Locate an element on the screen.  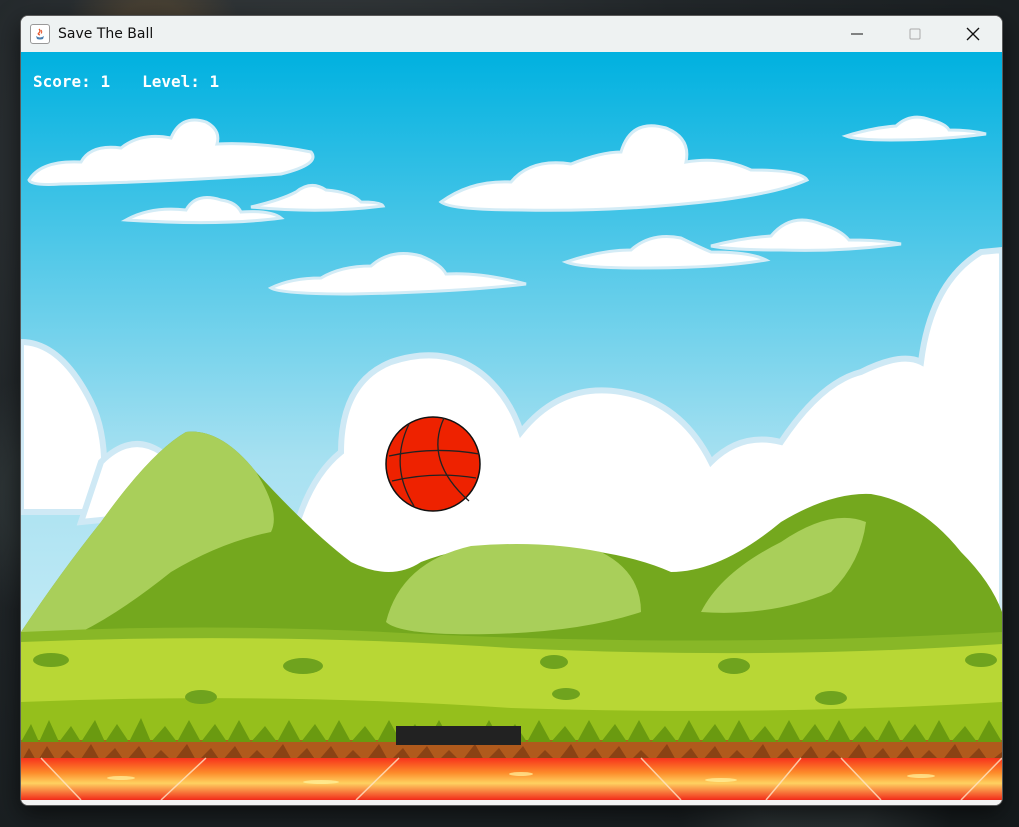
score-display: Score: 1 is located at coordinates (71, 81).